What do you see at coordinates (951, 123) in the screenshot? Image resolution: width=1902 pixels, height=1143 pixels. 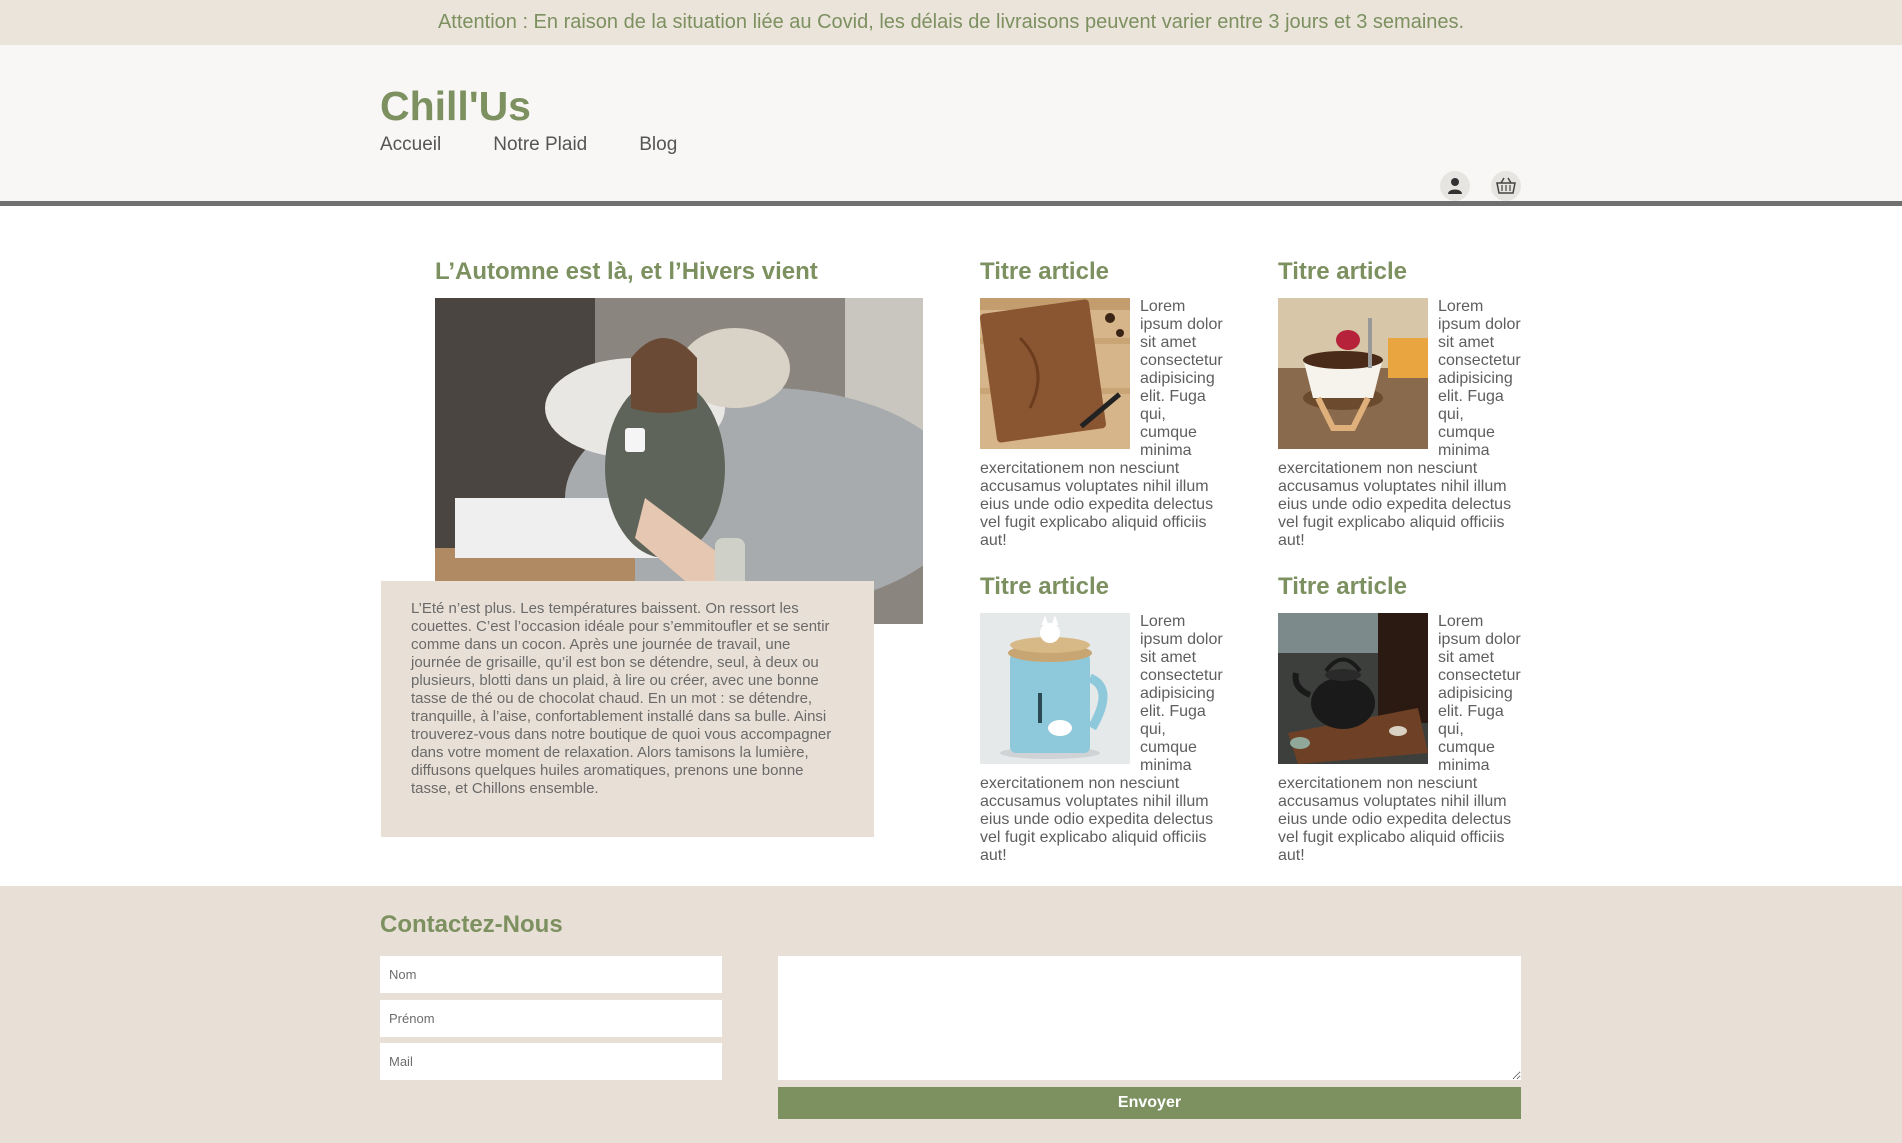 I see `site-header: Chill'Us Accueil Notre Plaid Blog` at bounding box center [951, 123].